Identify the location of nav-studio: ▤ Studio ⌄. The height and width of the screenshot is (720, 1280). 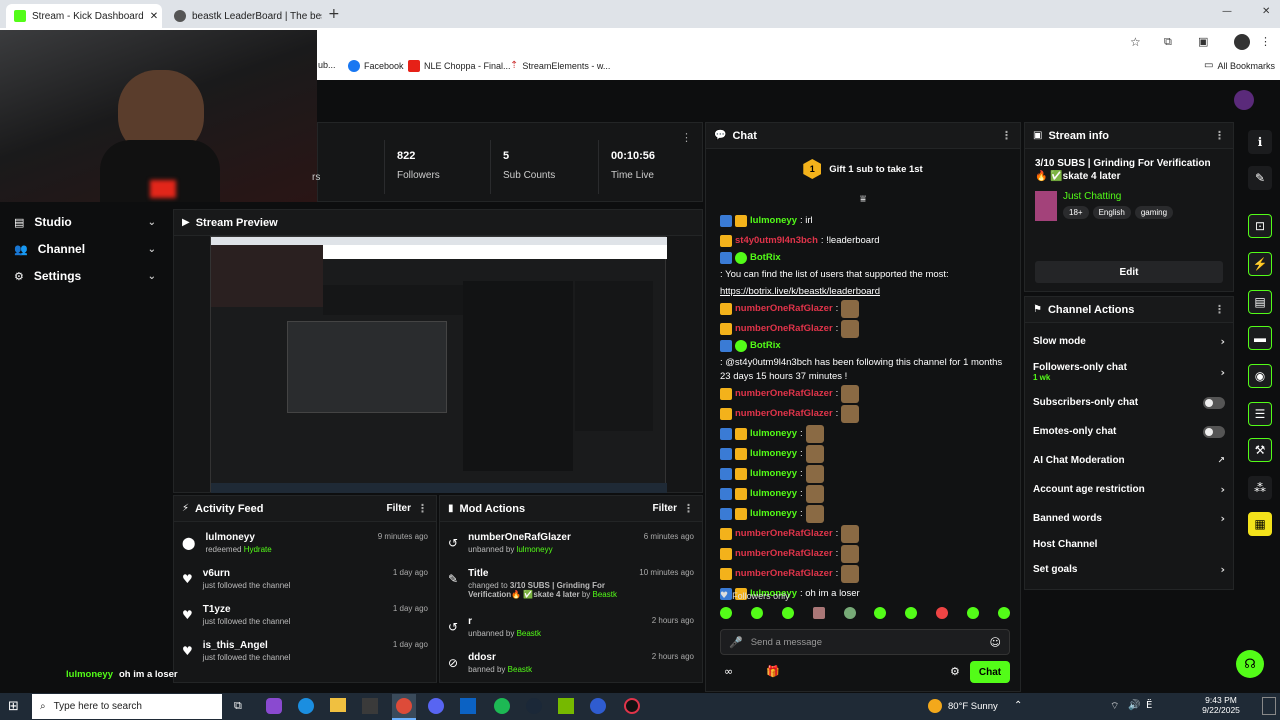
(85, 222).